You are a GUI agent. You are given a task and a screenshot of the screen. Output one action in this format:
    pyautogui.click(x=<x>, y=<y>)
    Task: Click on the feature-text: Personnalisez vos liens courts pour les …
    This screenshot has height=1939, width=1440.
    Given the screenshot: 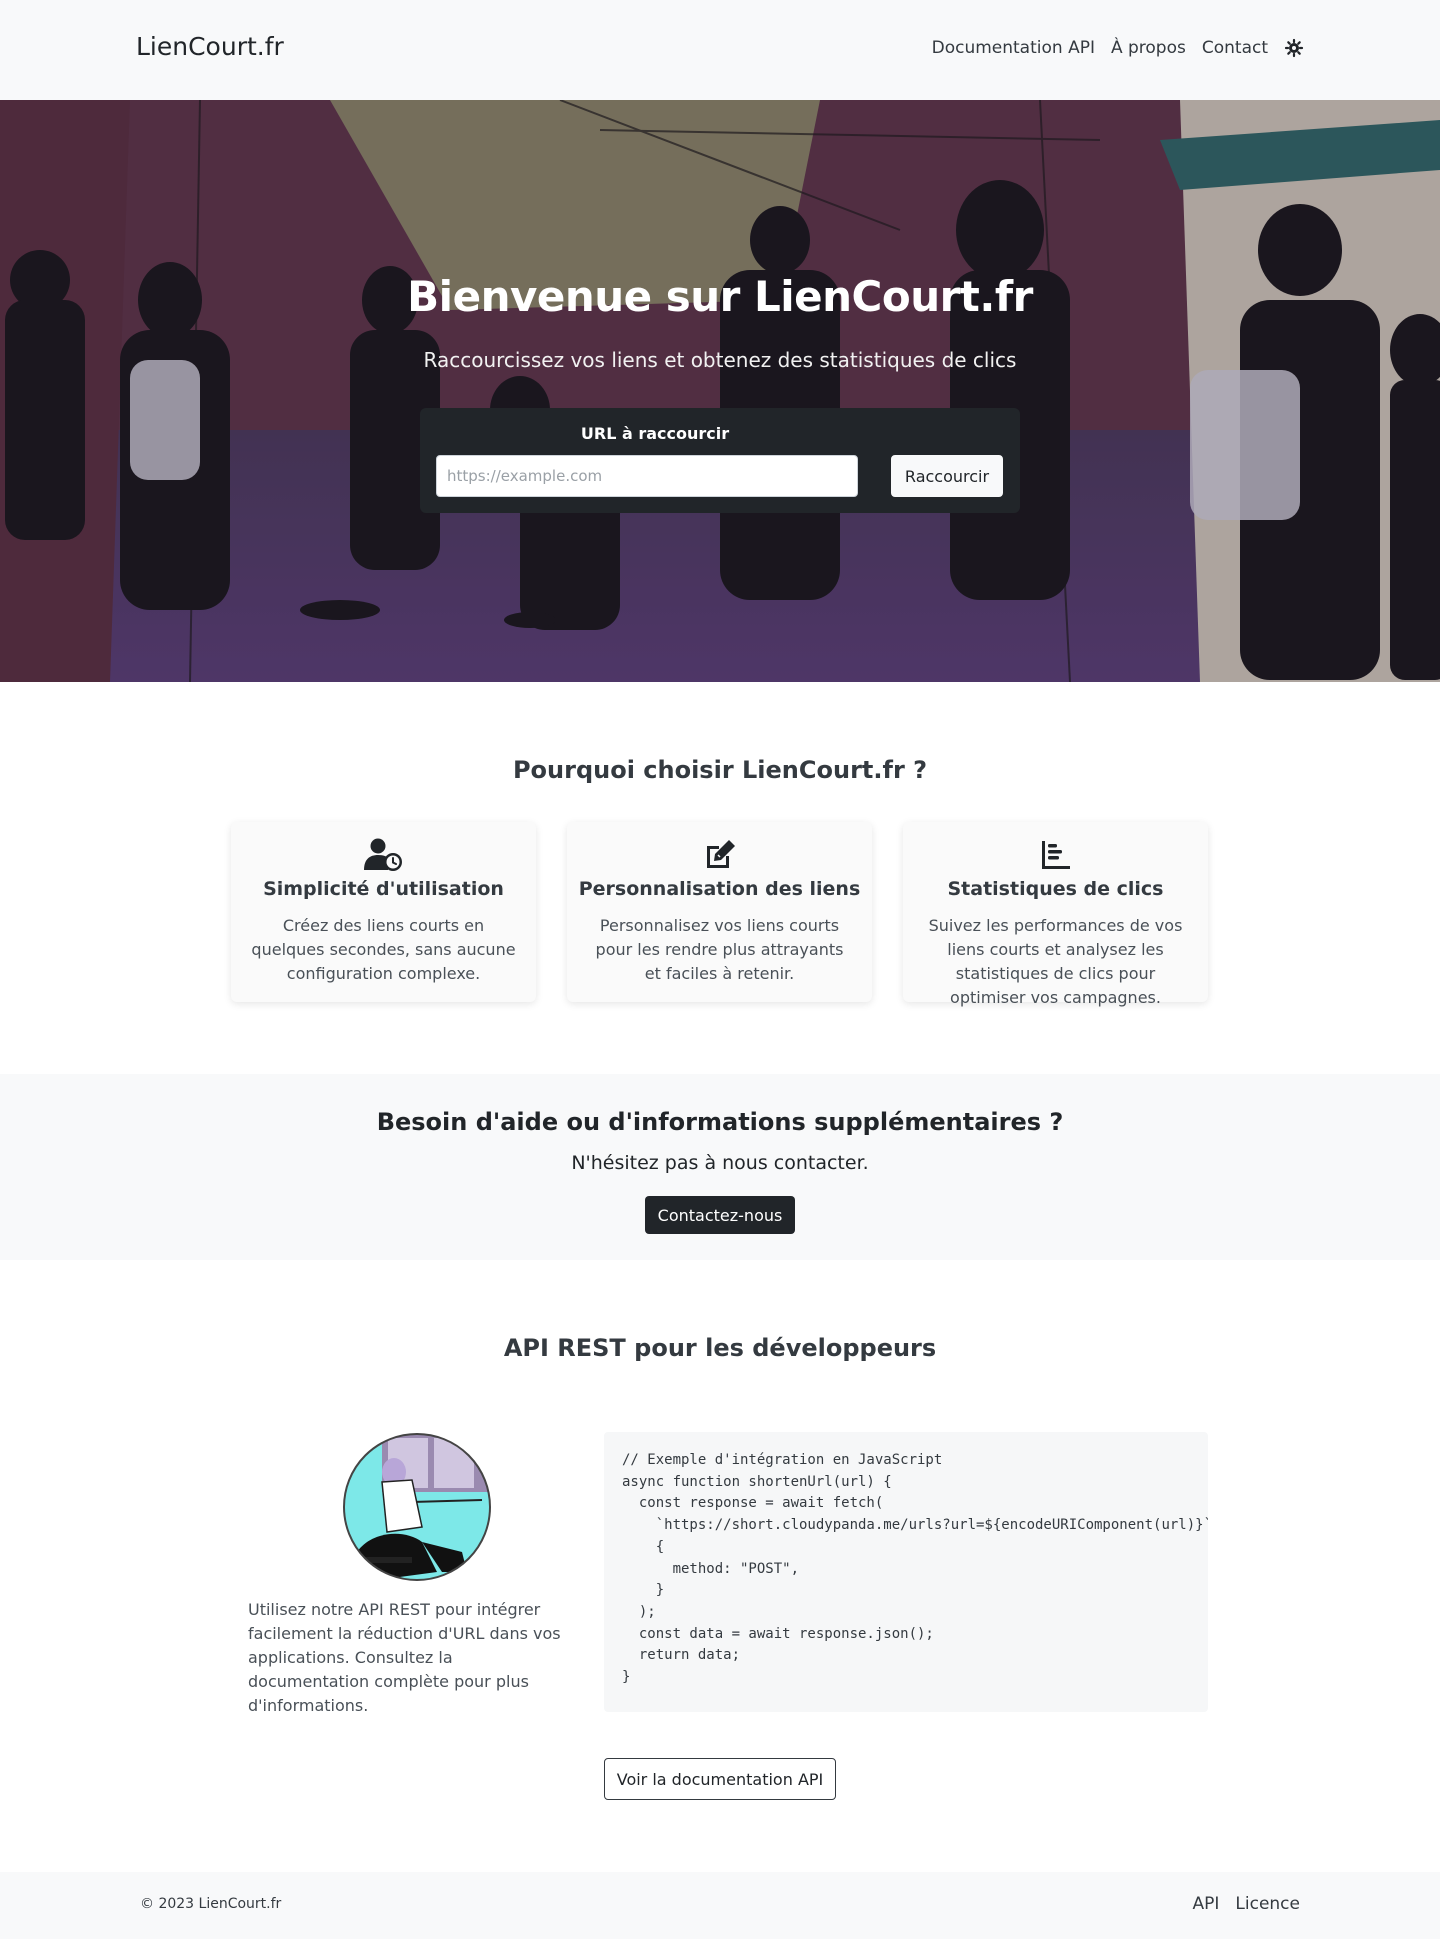 What is the action you would take?
    pyautogui.click(x=719, y=949)
    